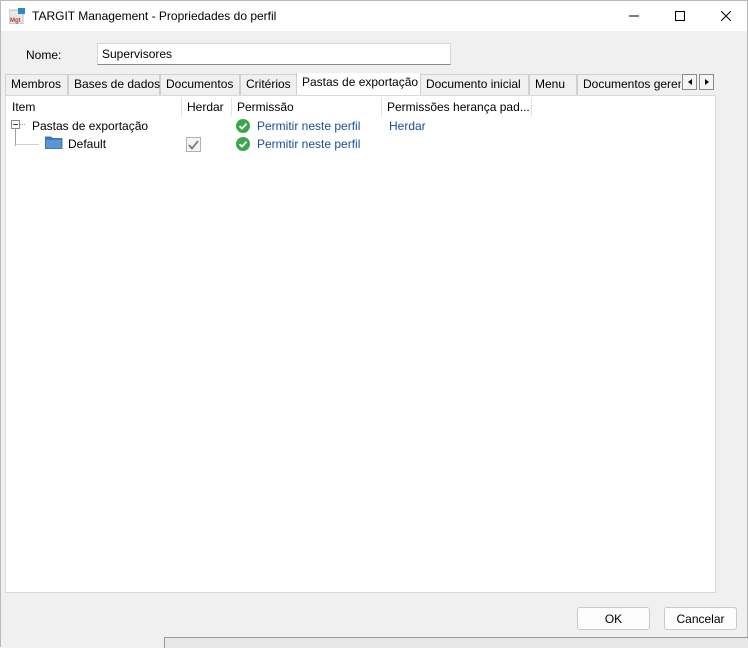 This screenshot has height=648, width=748. I want to click on tab-scroll-left-button, so click(689, 82).